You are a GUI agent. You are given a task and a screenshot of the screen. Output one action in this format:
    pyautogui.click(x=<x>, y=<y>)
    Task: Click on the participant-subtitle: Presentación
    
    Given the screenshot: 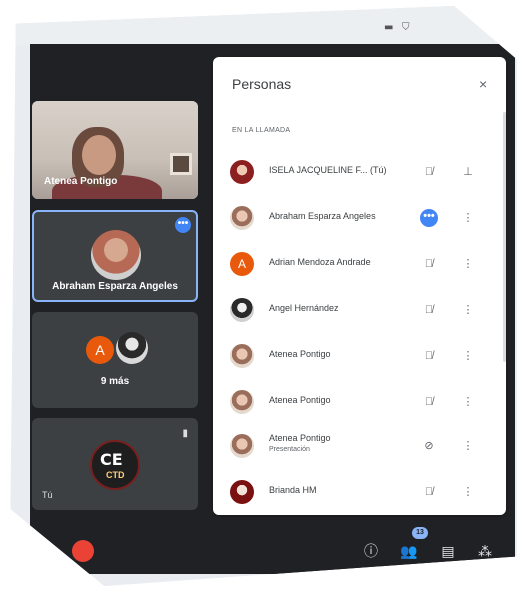 What is the action you would take?
    pyautogui.click(x=289, y=449)
    